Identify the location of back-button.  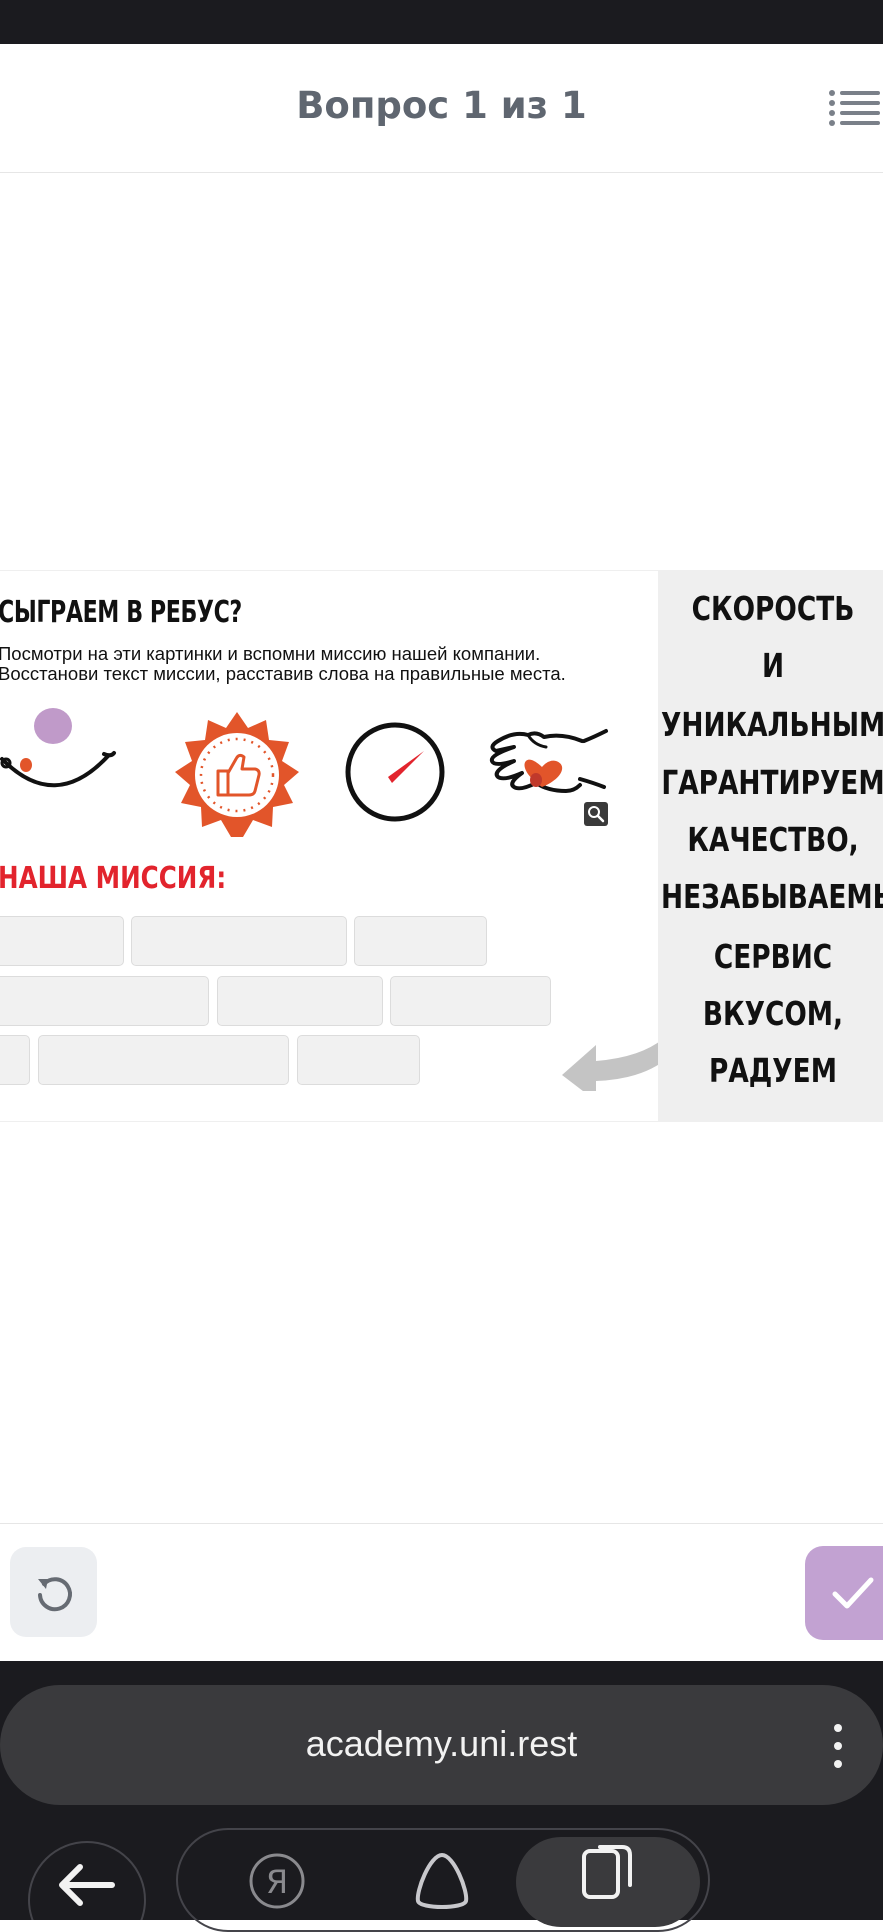
(87, 1880).